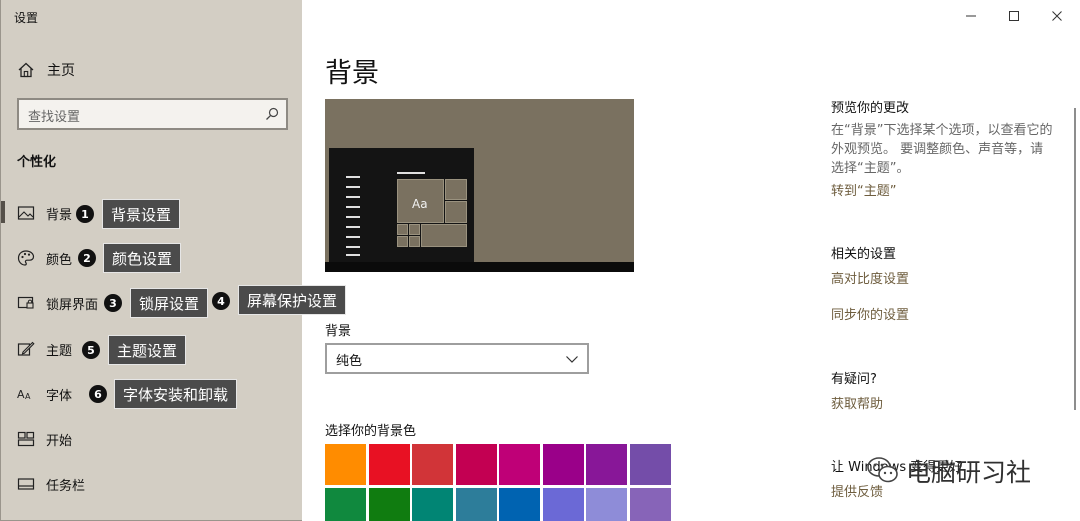  Describe the element at coordinates (969, 472) in the screenshot. I see `watermark-text: 电脑研习社` at that location.